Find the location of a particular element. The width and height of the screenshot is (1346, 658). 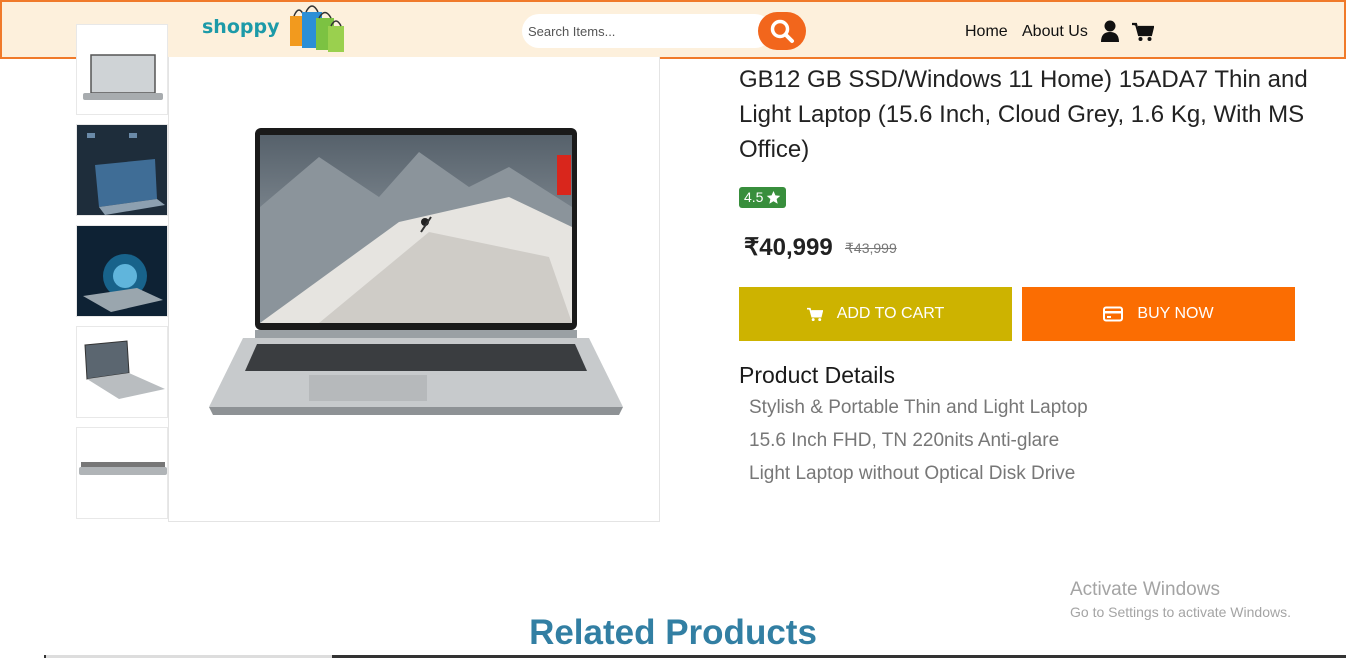

feature-item: Light Laptop without Optical Disk Drive is located at coordinates (912, 473).